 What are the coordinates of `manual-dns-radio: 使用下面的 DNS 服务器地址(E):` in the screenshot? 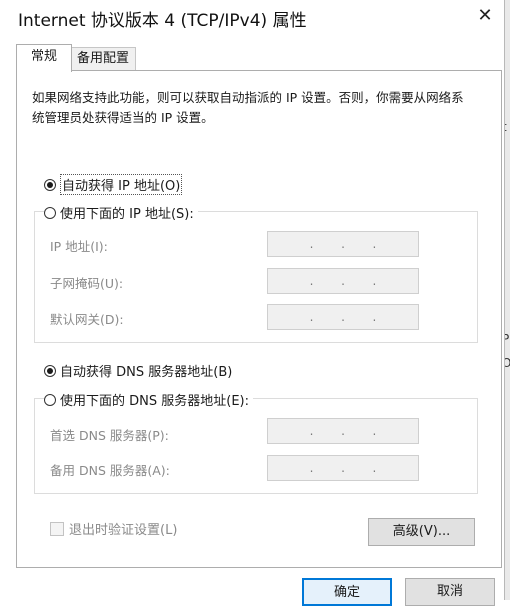 It's located at (148, 399).